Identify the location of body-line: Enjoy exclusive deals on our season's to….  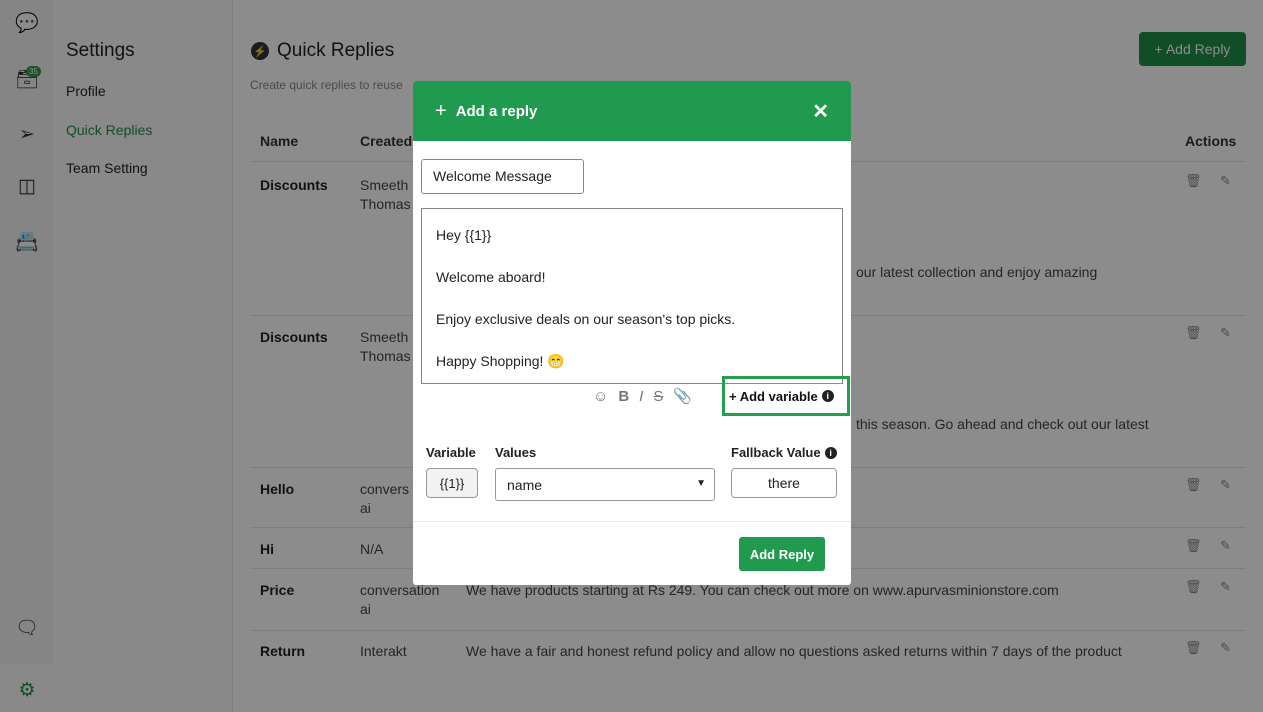
(586, 319).